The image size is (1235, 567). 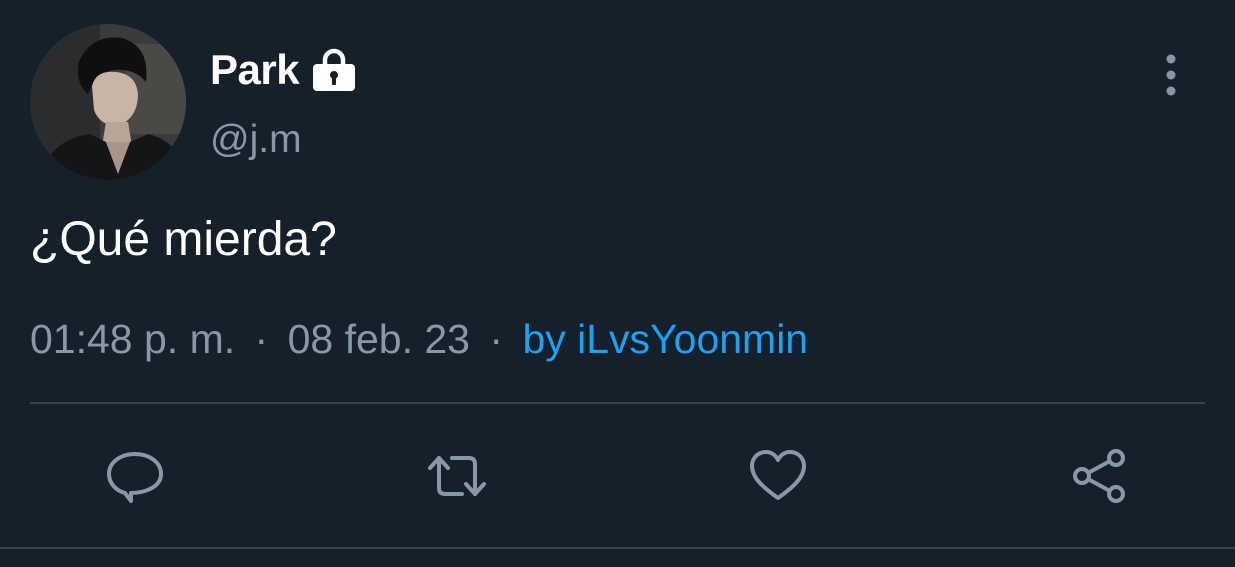 I want to click on avatar, so click(x=108, y=102).